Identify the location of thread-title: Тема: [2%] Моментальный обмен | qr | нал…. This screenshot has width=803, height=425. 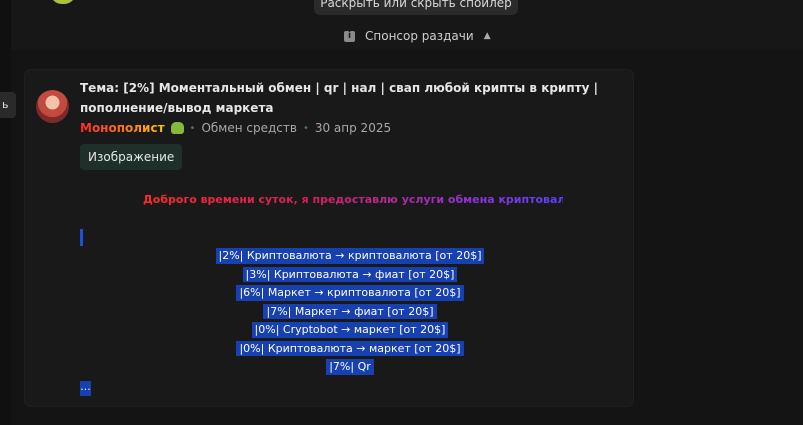
(350, 98).